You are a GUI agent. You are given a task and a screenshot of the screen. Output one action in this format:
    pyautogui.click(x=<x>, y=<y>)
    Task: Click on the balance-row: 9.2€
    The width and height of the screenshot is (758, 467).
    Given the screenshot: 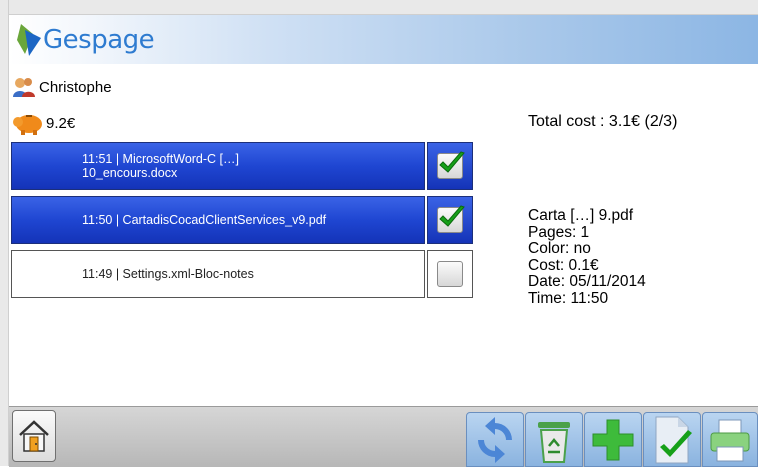 What is the action you would take?
    pyautogui.click(x=43, y=123)
    